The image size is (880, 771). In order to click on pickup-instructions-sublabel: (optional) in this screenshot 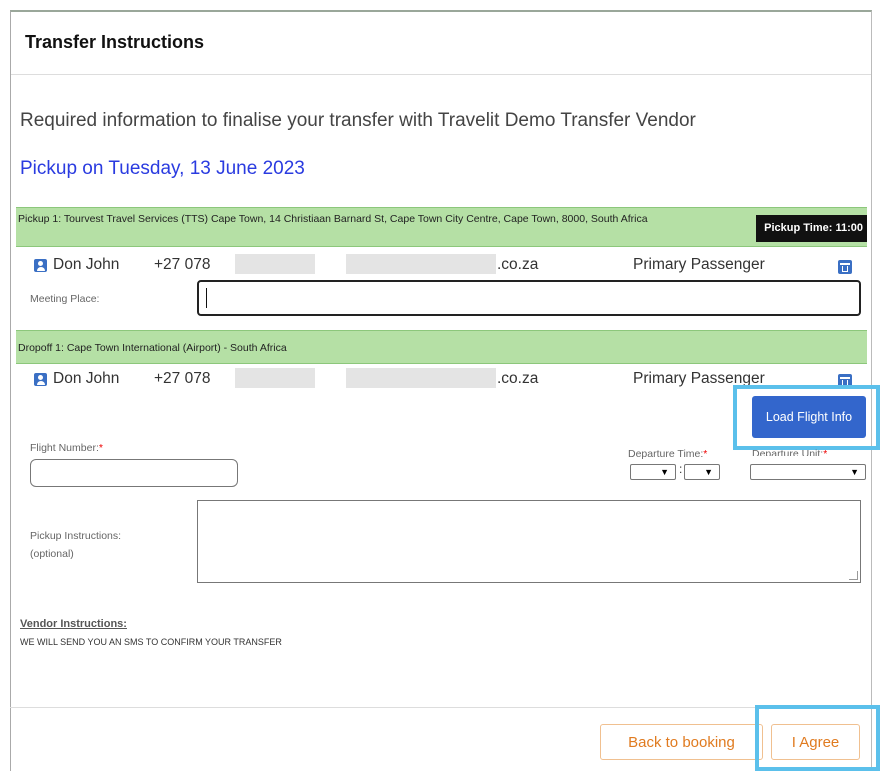, I will do `click(52, 554)`.